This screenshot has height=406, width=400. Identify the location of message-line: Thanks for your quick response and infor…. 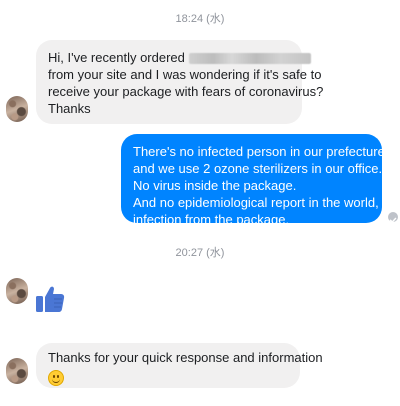
(185, 357).